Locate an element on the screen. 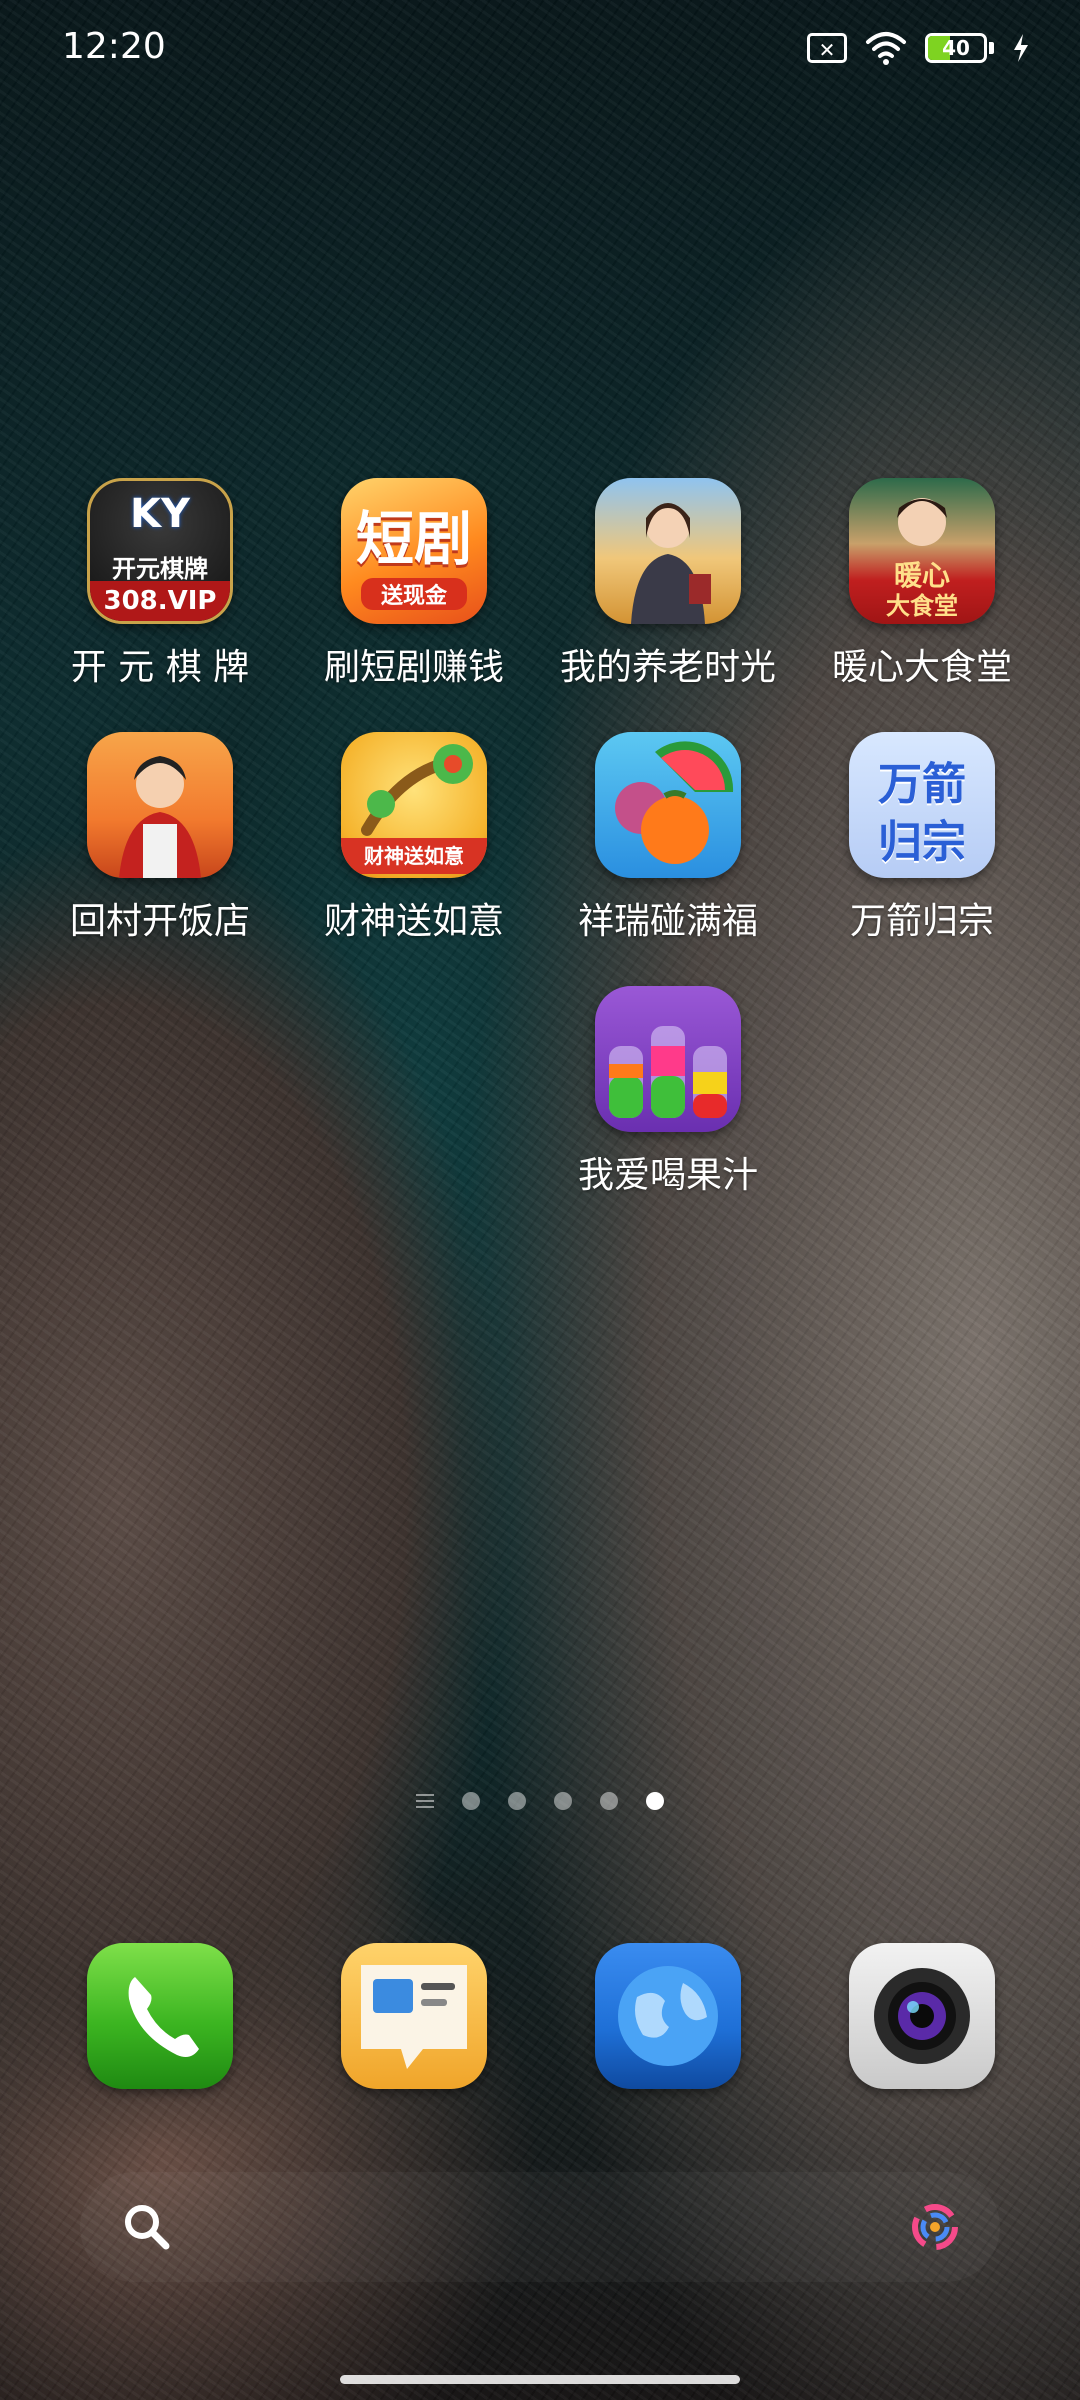  status-bar: 12:20 ✕ 40 is located at coordinates (540, 50).